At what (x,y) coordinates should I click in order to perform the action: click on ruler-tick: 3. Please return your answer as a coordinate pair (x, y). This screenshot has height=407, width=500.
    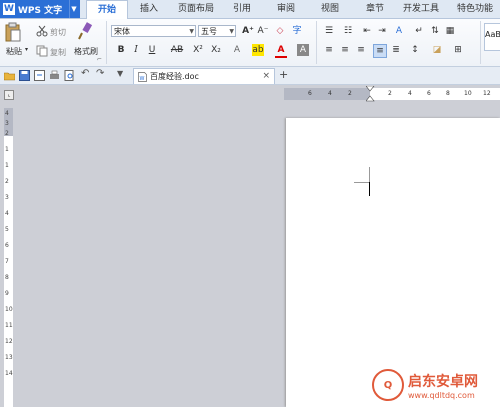
    Looking at the image, I should click on (7, 123).